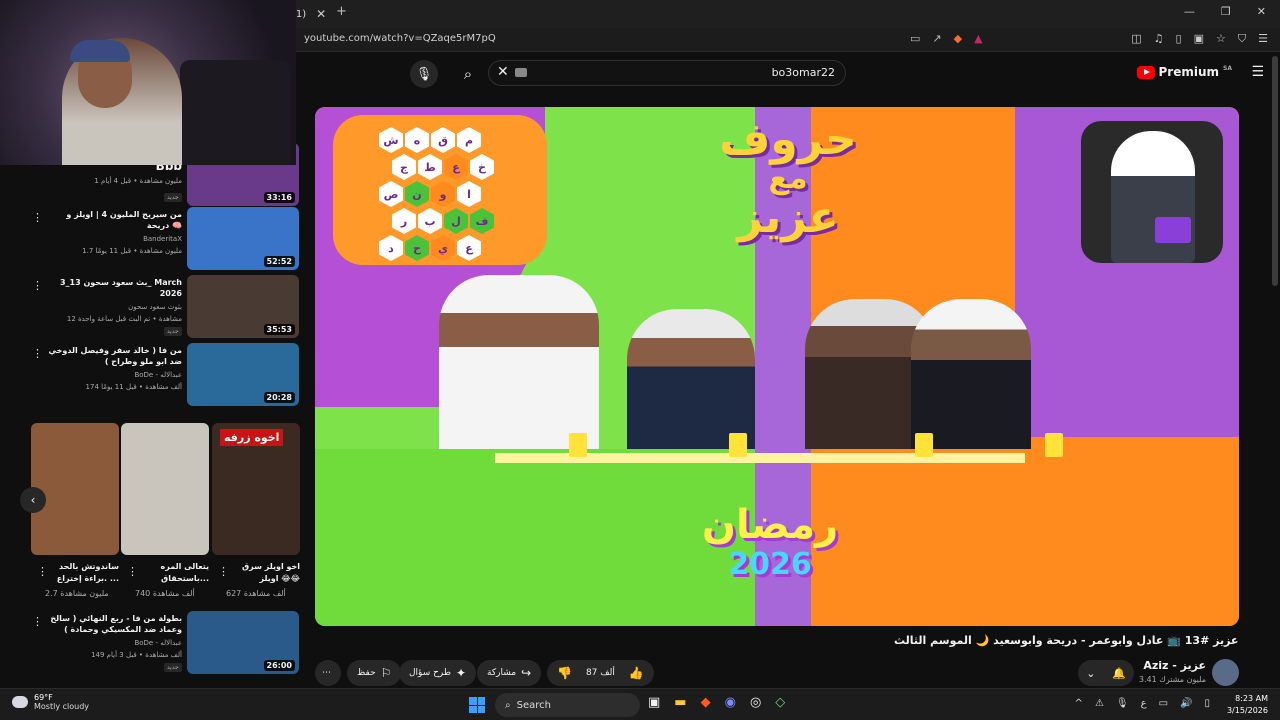 This screenshot has height=720, width=1280. I want to click on share-page-icon: ↗, so click(936, 38).